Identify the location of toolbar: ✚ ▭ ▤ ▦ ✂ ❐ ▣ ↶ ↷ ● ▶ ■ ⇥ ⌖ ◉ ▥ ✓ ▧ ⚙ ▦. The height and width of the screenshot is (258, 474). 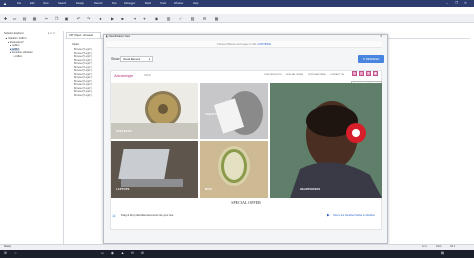
(237, 18).